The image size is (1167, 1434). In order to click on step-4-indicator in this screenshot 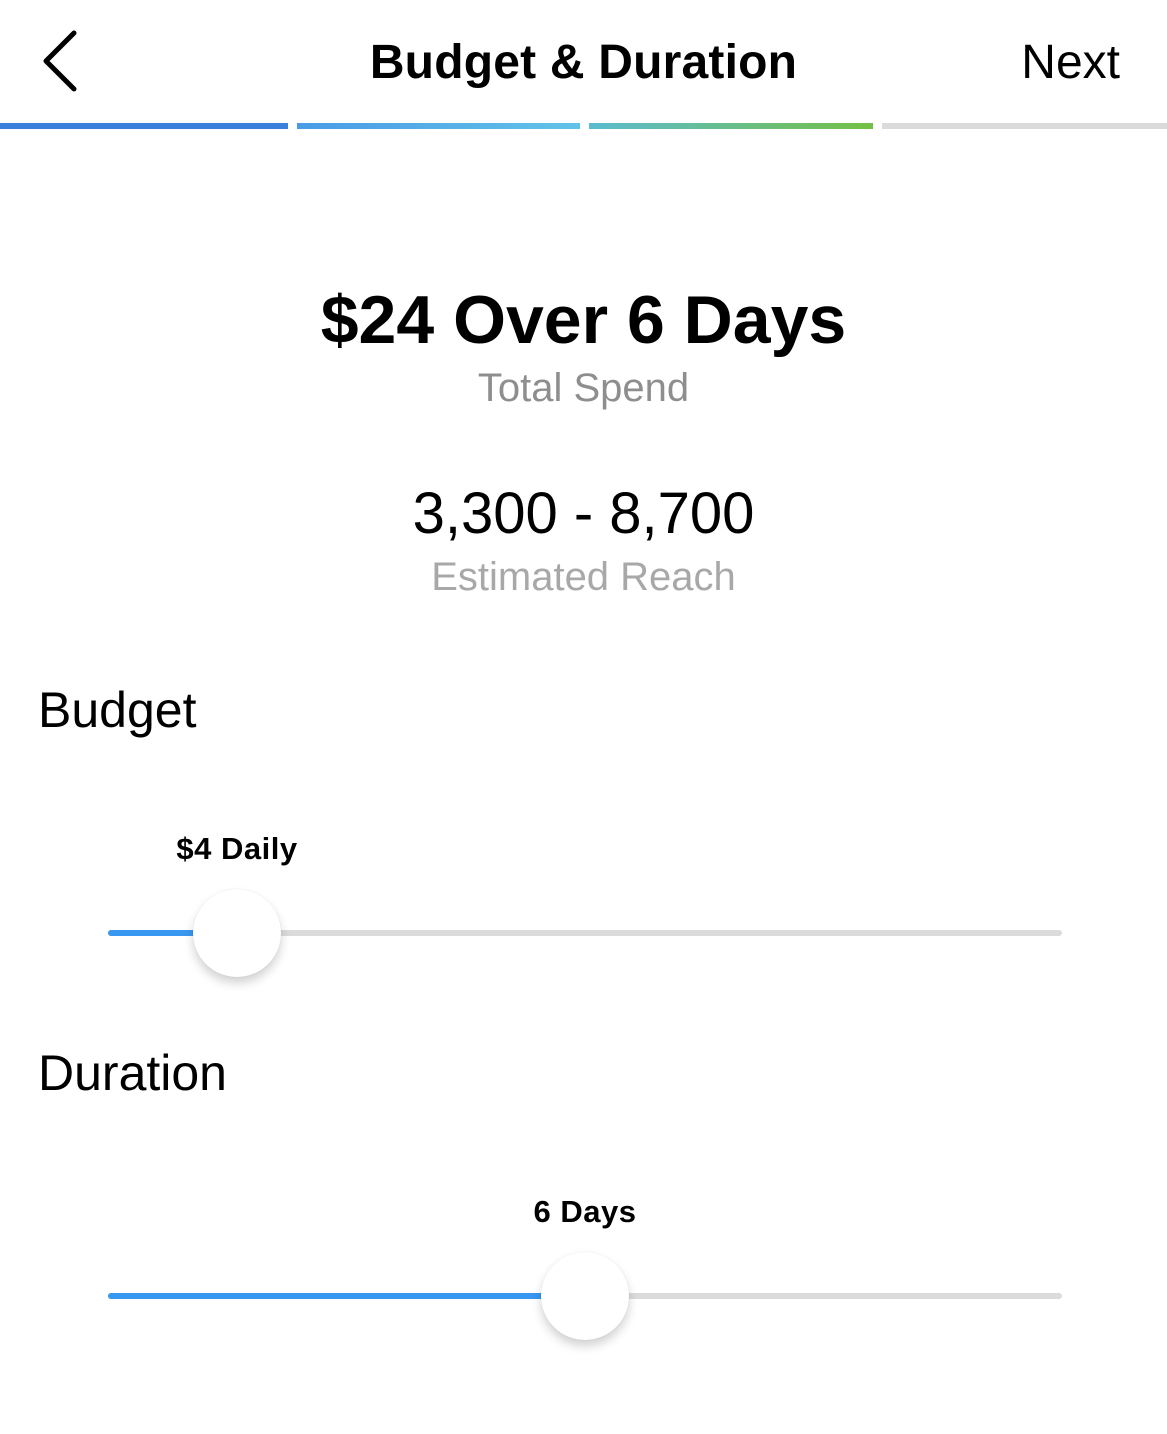, I will do `click(1024, 126)`.